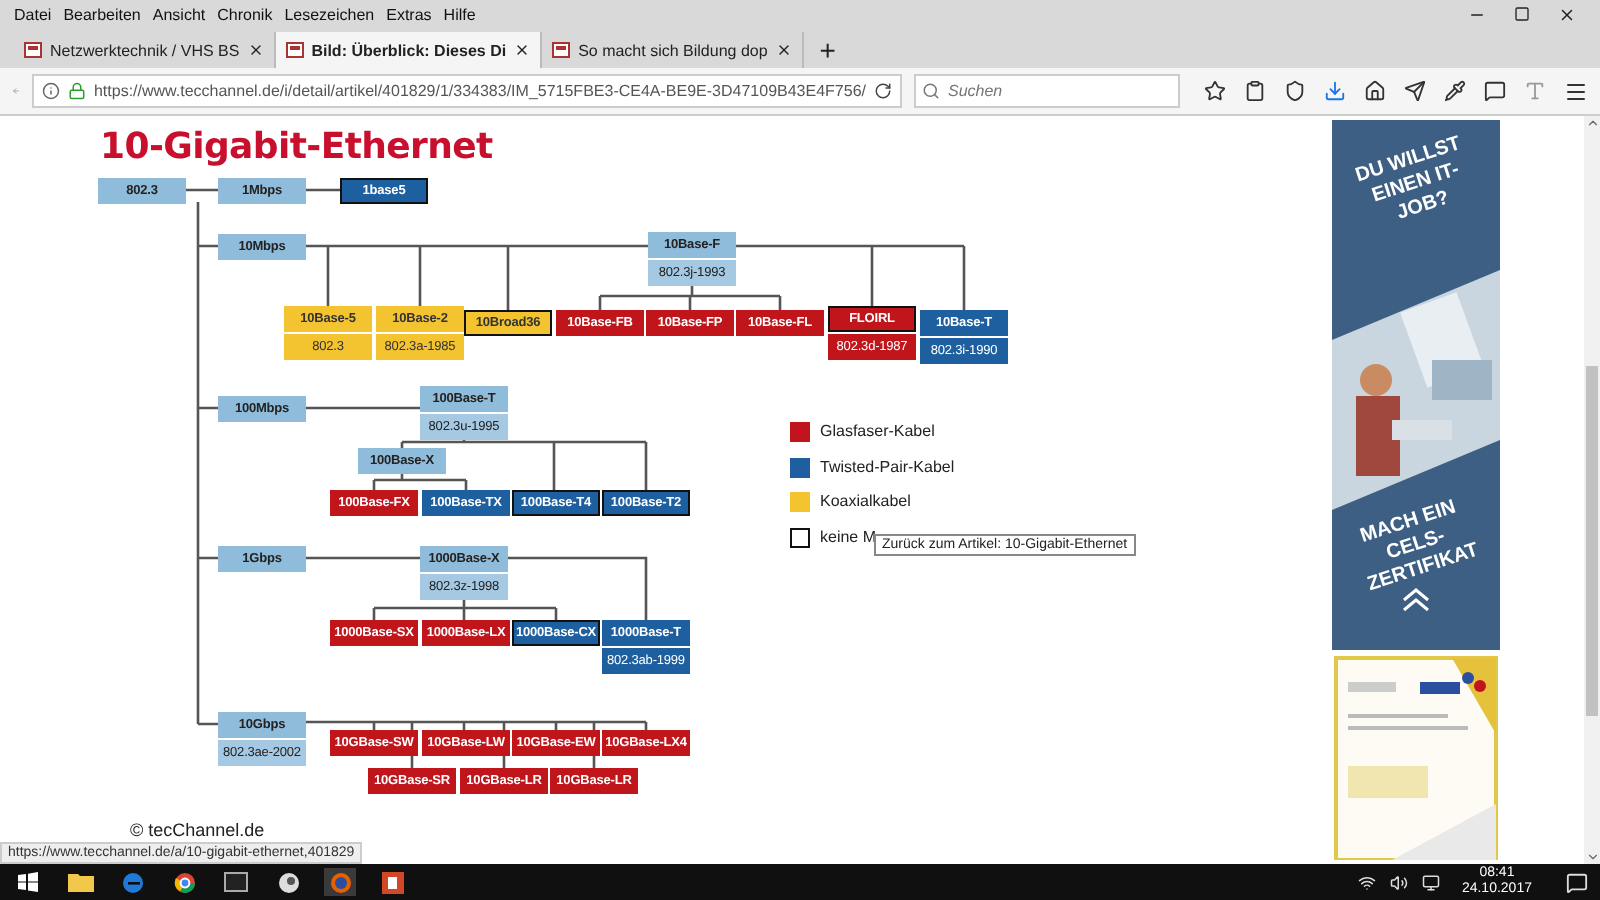 Image resolution: width=1600 pixels, height=900 pixels. I want to click on address-field: https://www.tecchannel.de/i/detail/artikel/401829/1/334383/IM_5715FBE3-CE4A-BE9E-3D47109B43E4F756/, so click(467, 91).